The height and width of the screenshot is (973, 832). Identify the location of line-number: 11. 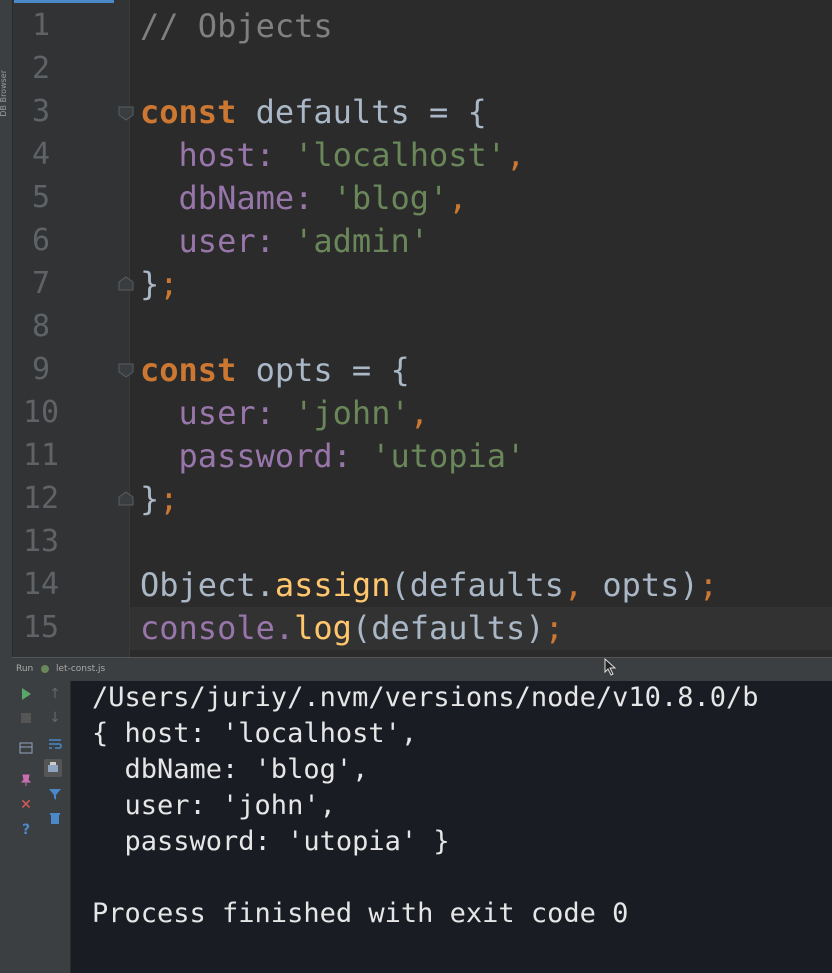
(41, 455).